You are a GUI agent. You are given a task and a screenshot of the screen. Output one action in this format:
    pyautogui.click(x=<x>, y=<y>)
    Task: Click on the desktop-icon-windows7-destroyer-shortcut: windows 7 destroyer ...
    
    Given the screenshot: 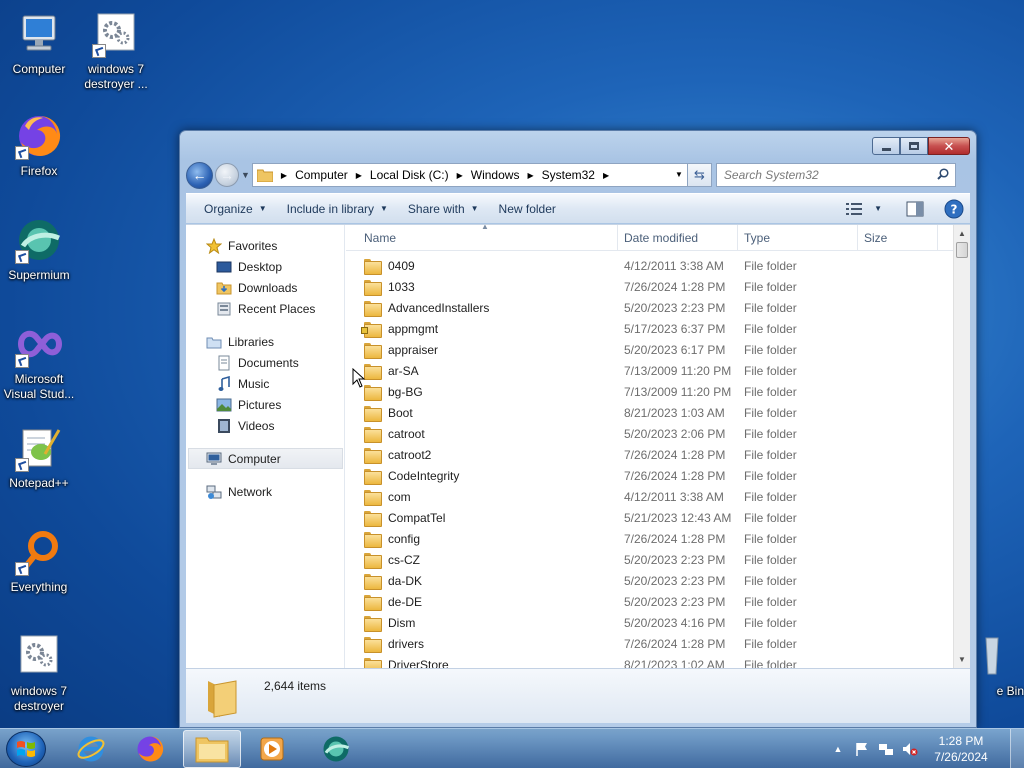 What is the action you would take?
    pyautogui.click(x=116, y=51)
    